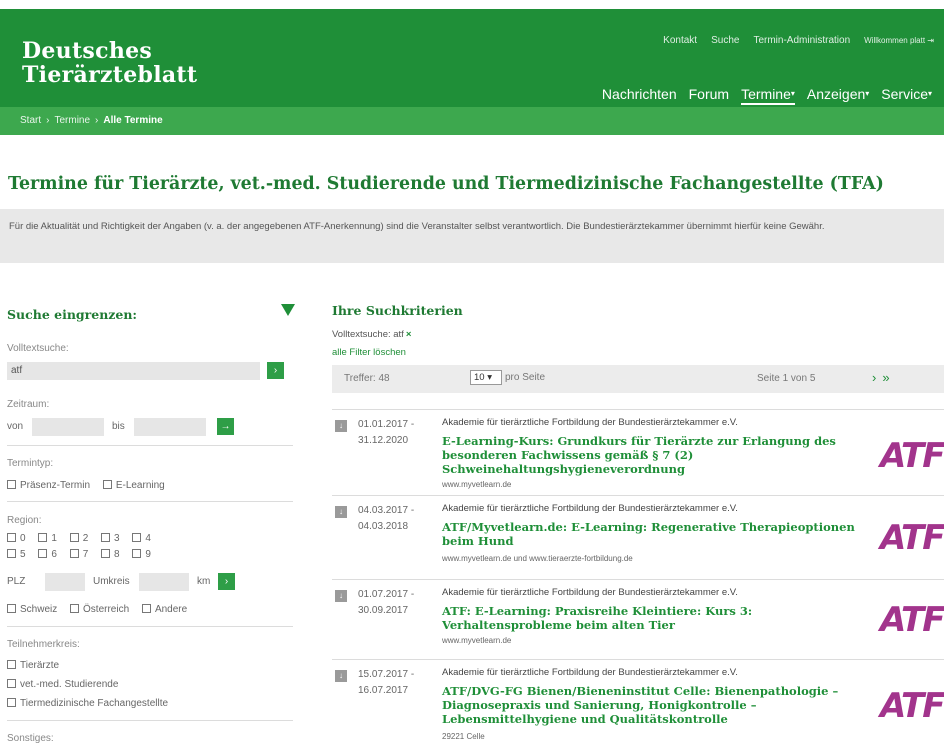  I want to click on fulltext-search-input: atf, so click(133, 371).